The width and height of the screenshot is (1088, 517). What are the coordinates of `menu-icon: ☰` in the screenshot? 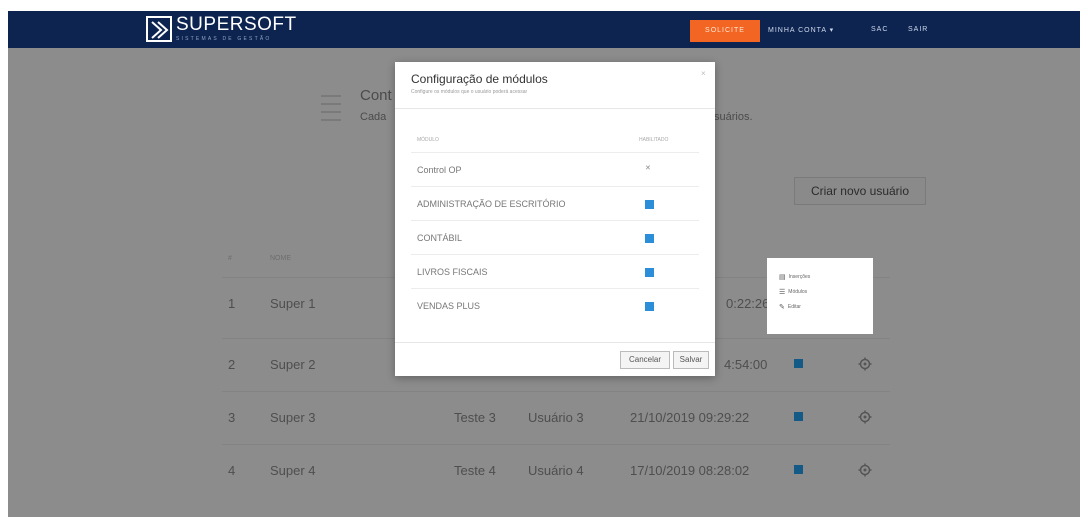 It's located at (782, 292).